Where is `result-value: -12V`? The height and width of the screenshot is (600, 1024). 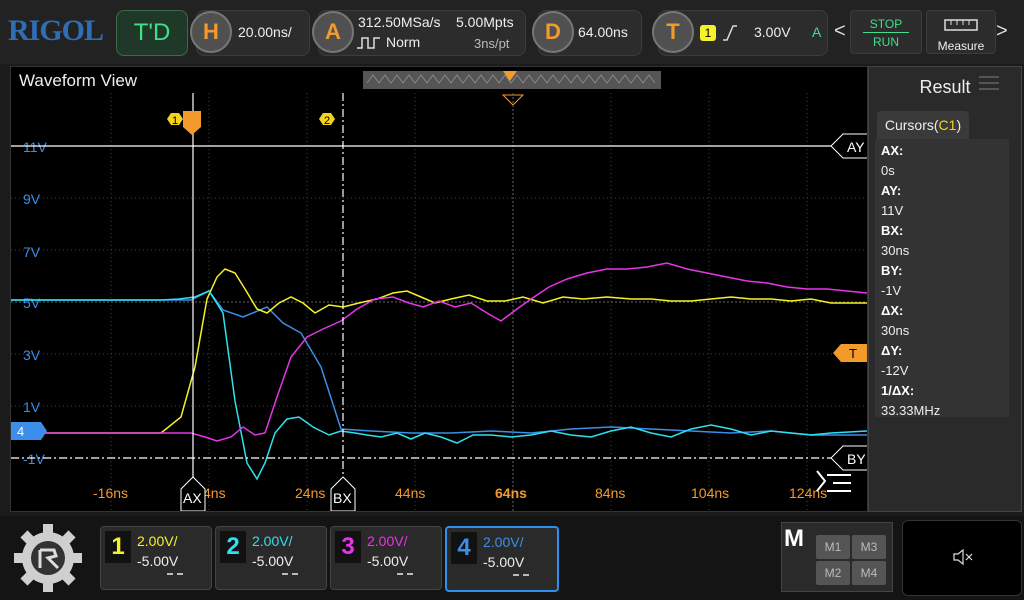 result-value: -12V is located at coordinates (895, 370).